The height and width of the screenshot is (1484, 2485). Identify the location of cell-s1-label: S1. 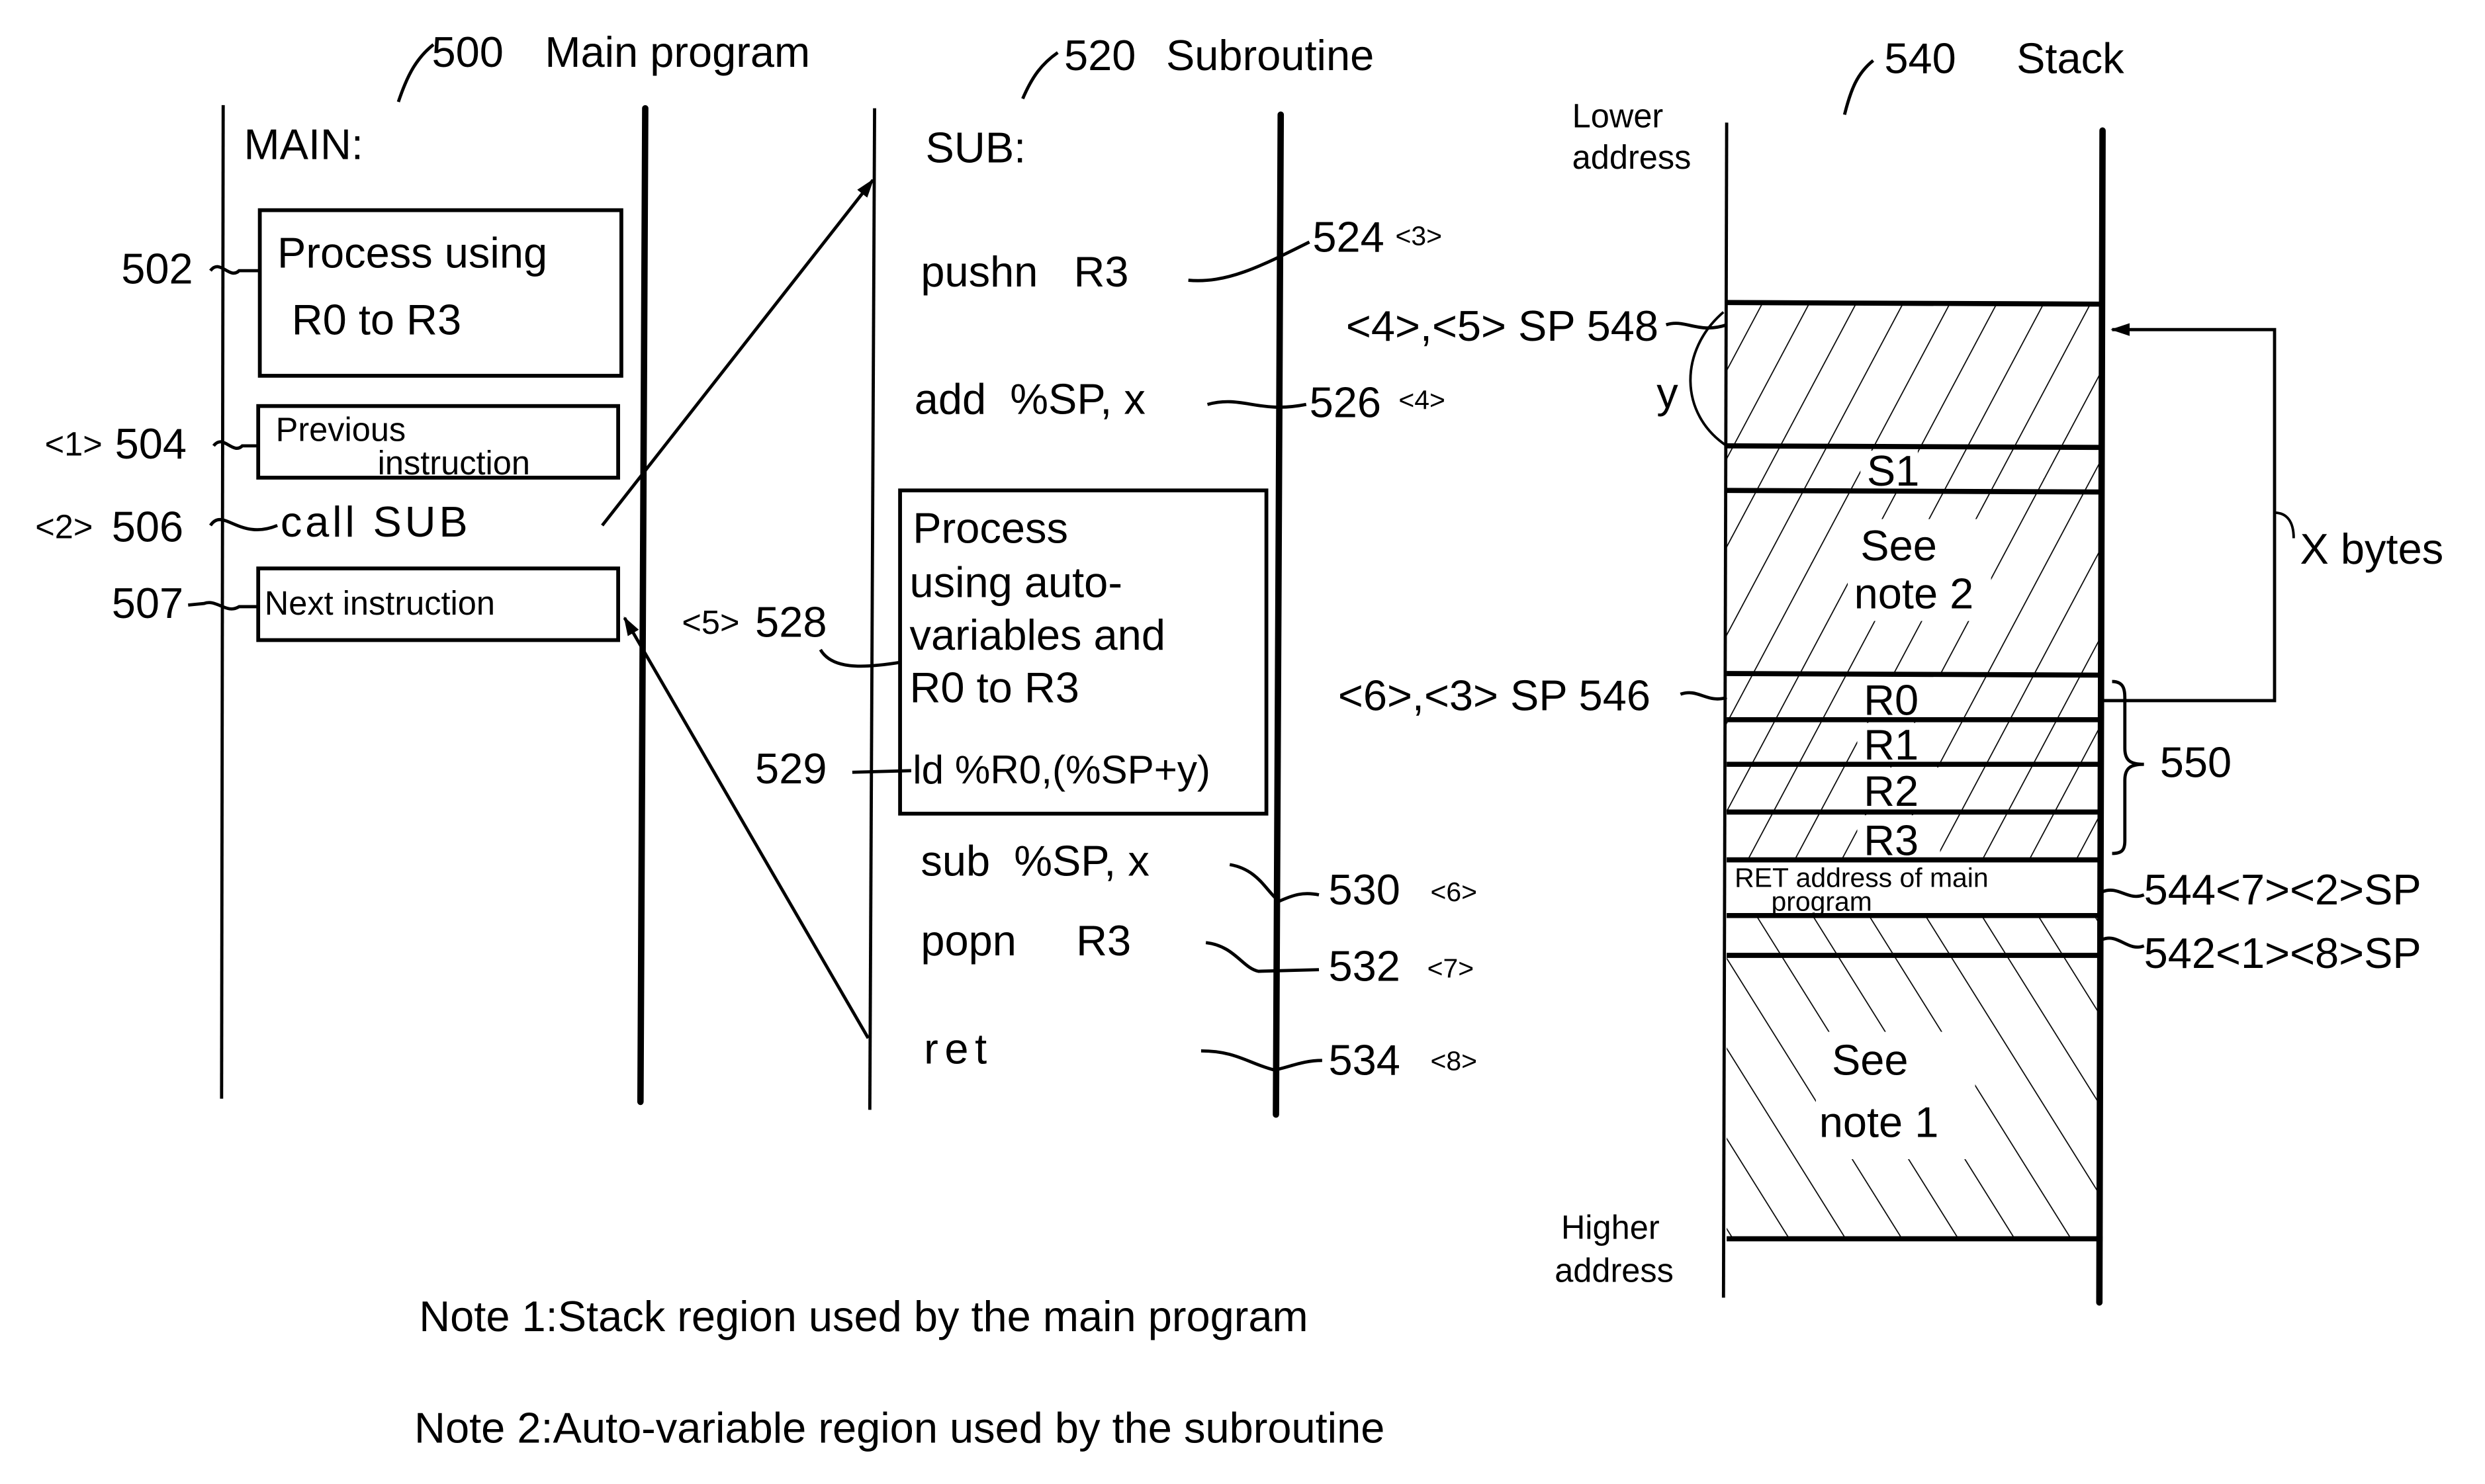
(1893, 471).